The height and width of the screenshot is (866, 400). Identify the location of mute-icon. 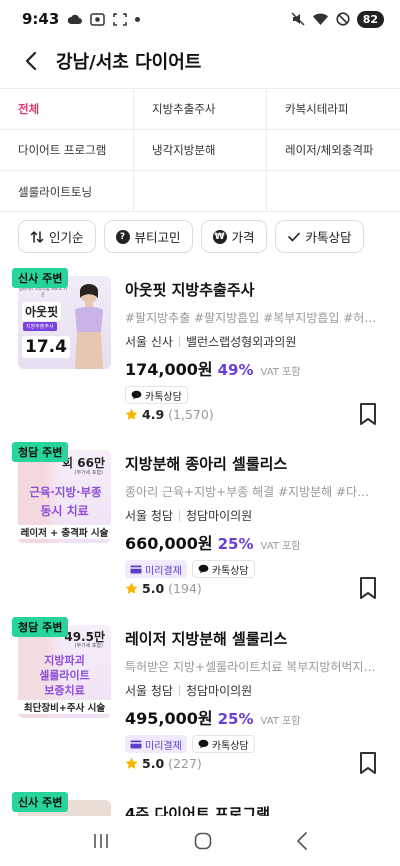
(298, 19).